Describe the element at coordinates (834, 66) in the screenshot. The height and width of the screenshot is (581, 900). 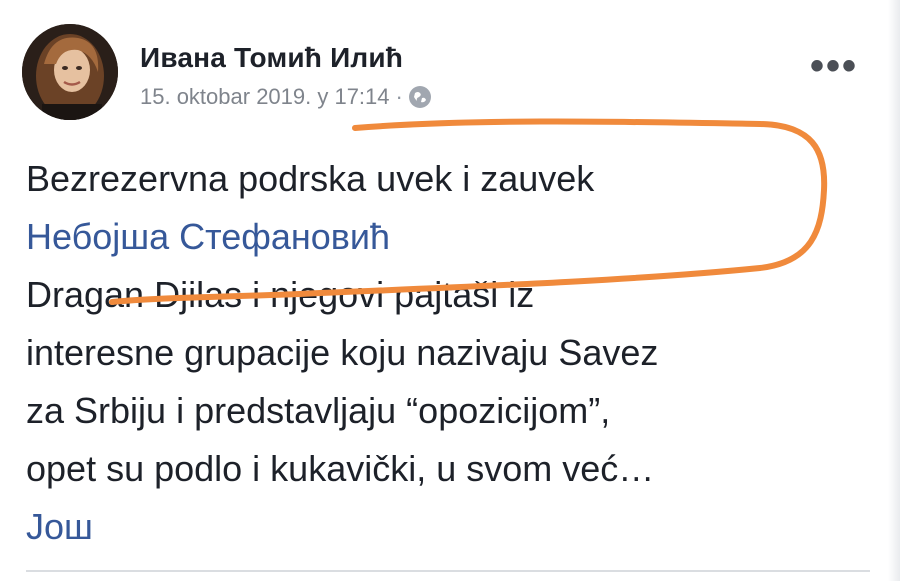
I see `more-options-button: •••` at that location.